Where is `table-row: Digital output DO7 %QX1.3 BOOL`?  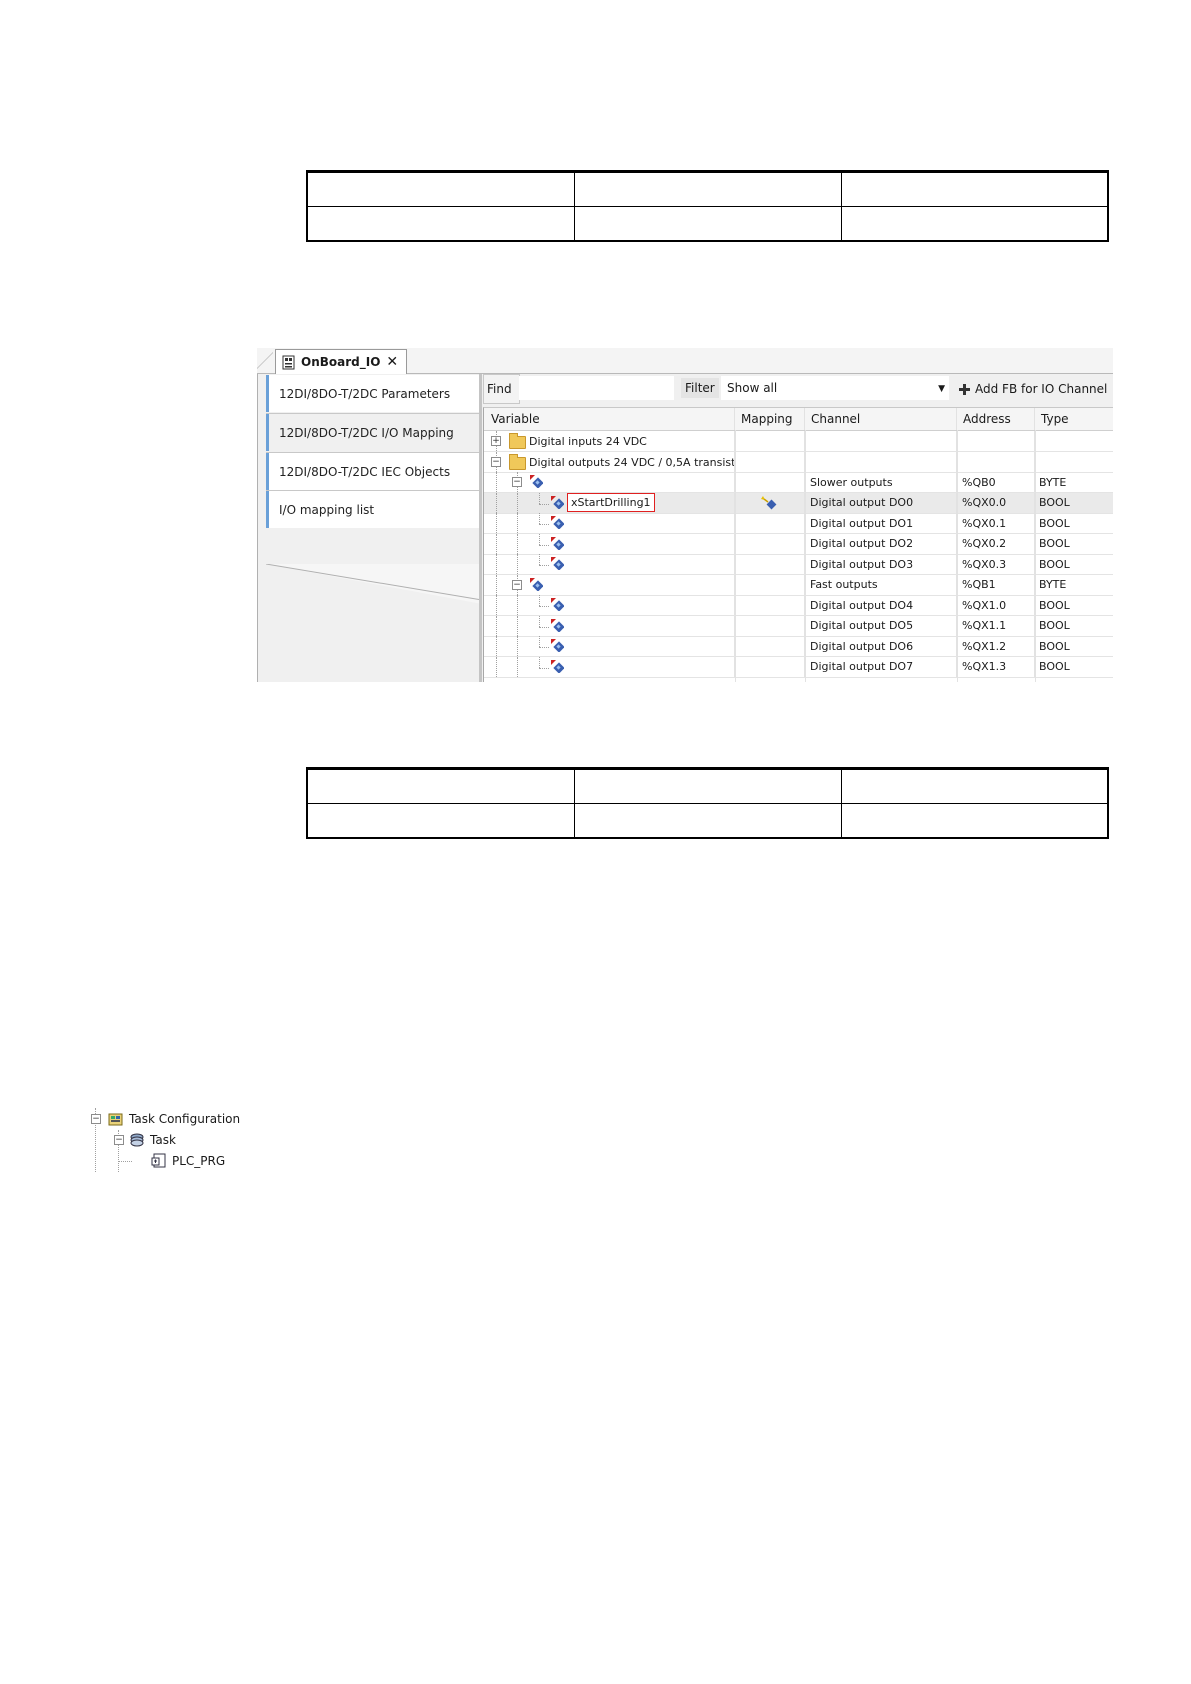
table-row: Digital output DO7 %QX1.3 BOOL is located at coordinates (798, 667).